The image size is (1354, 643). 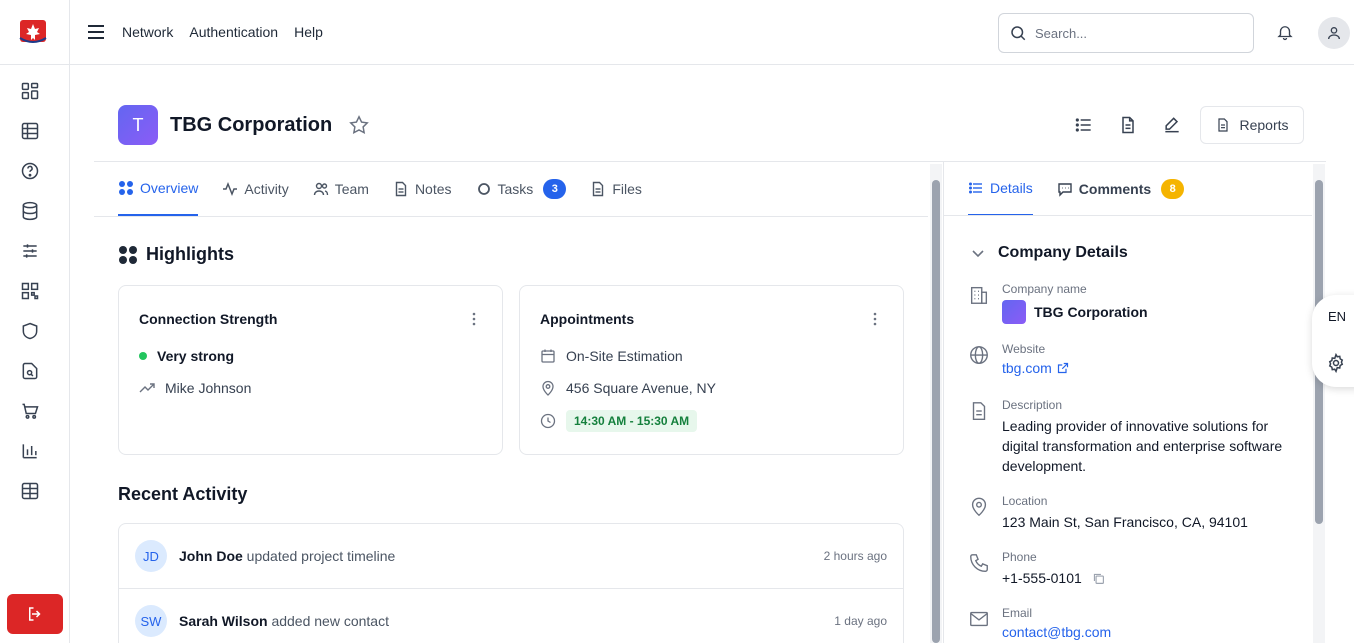 I want to click on company-details-title: Company Details, so click(x=1063, y=252).